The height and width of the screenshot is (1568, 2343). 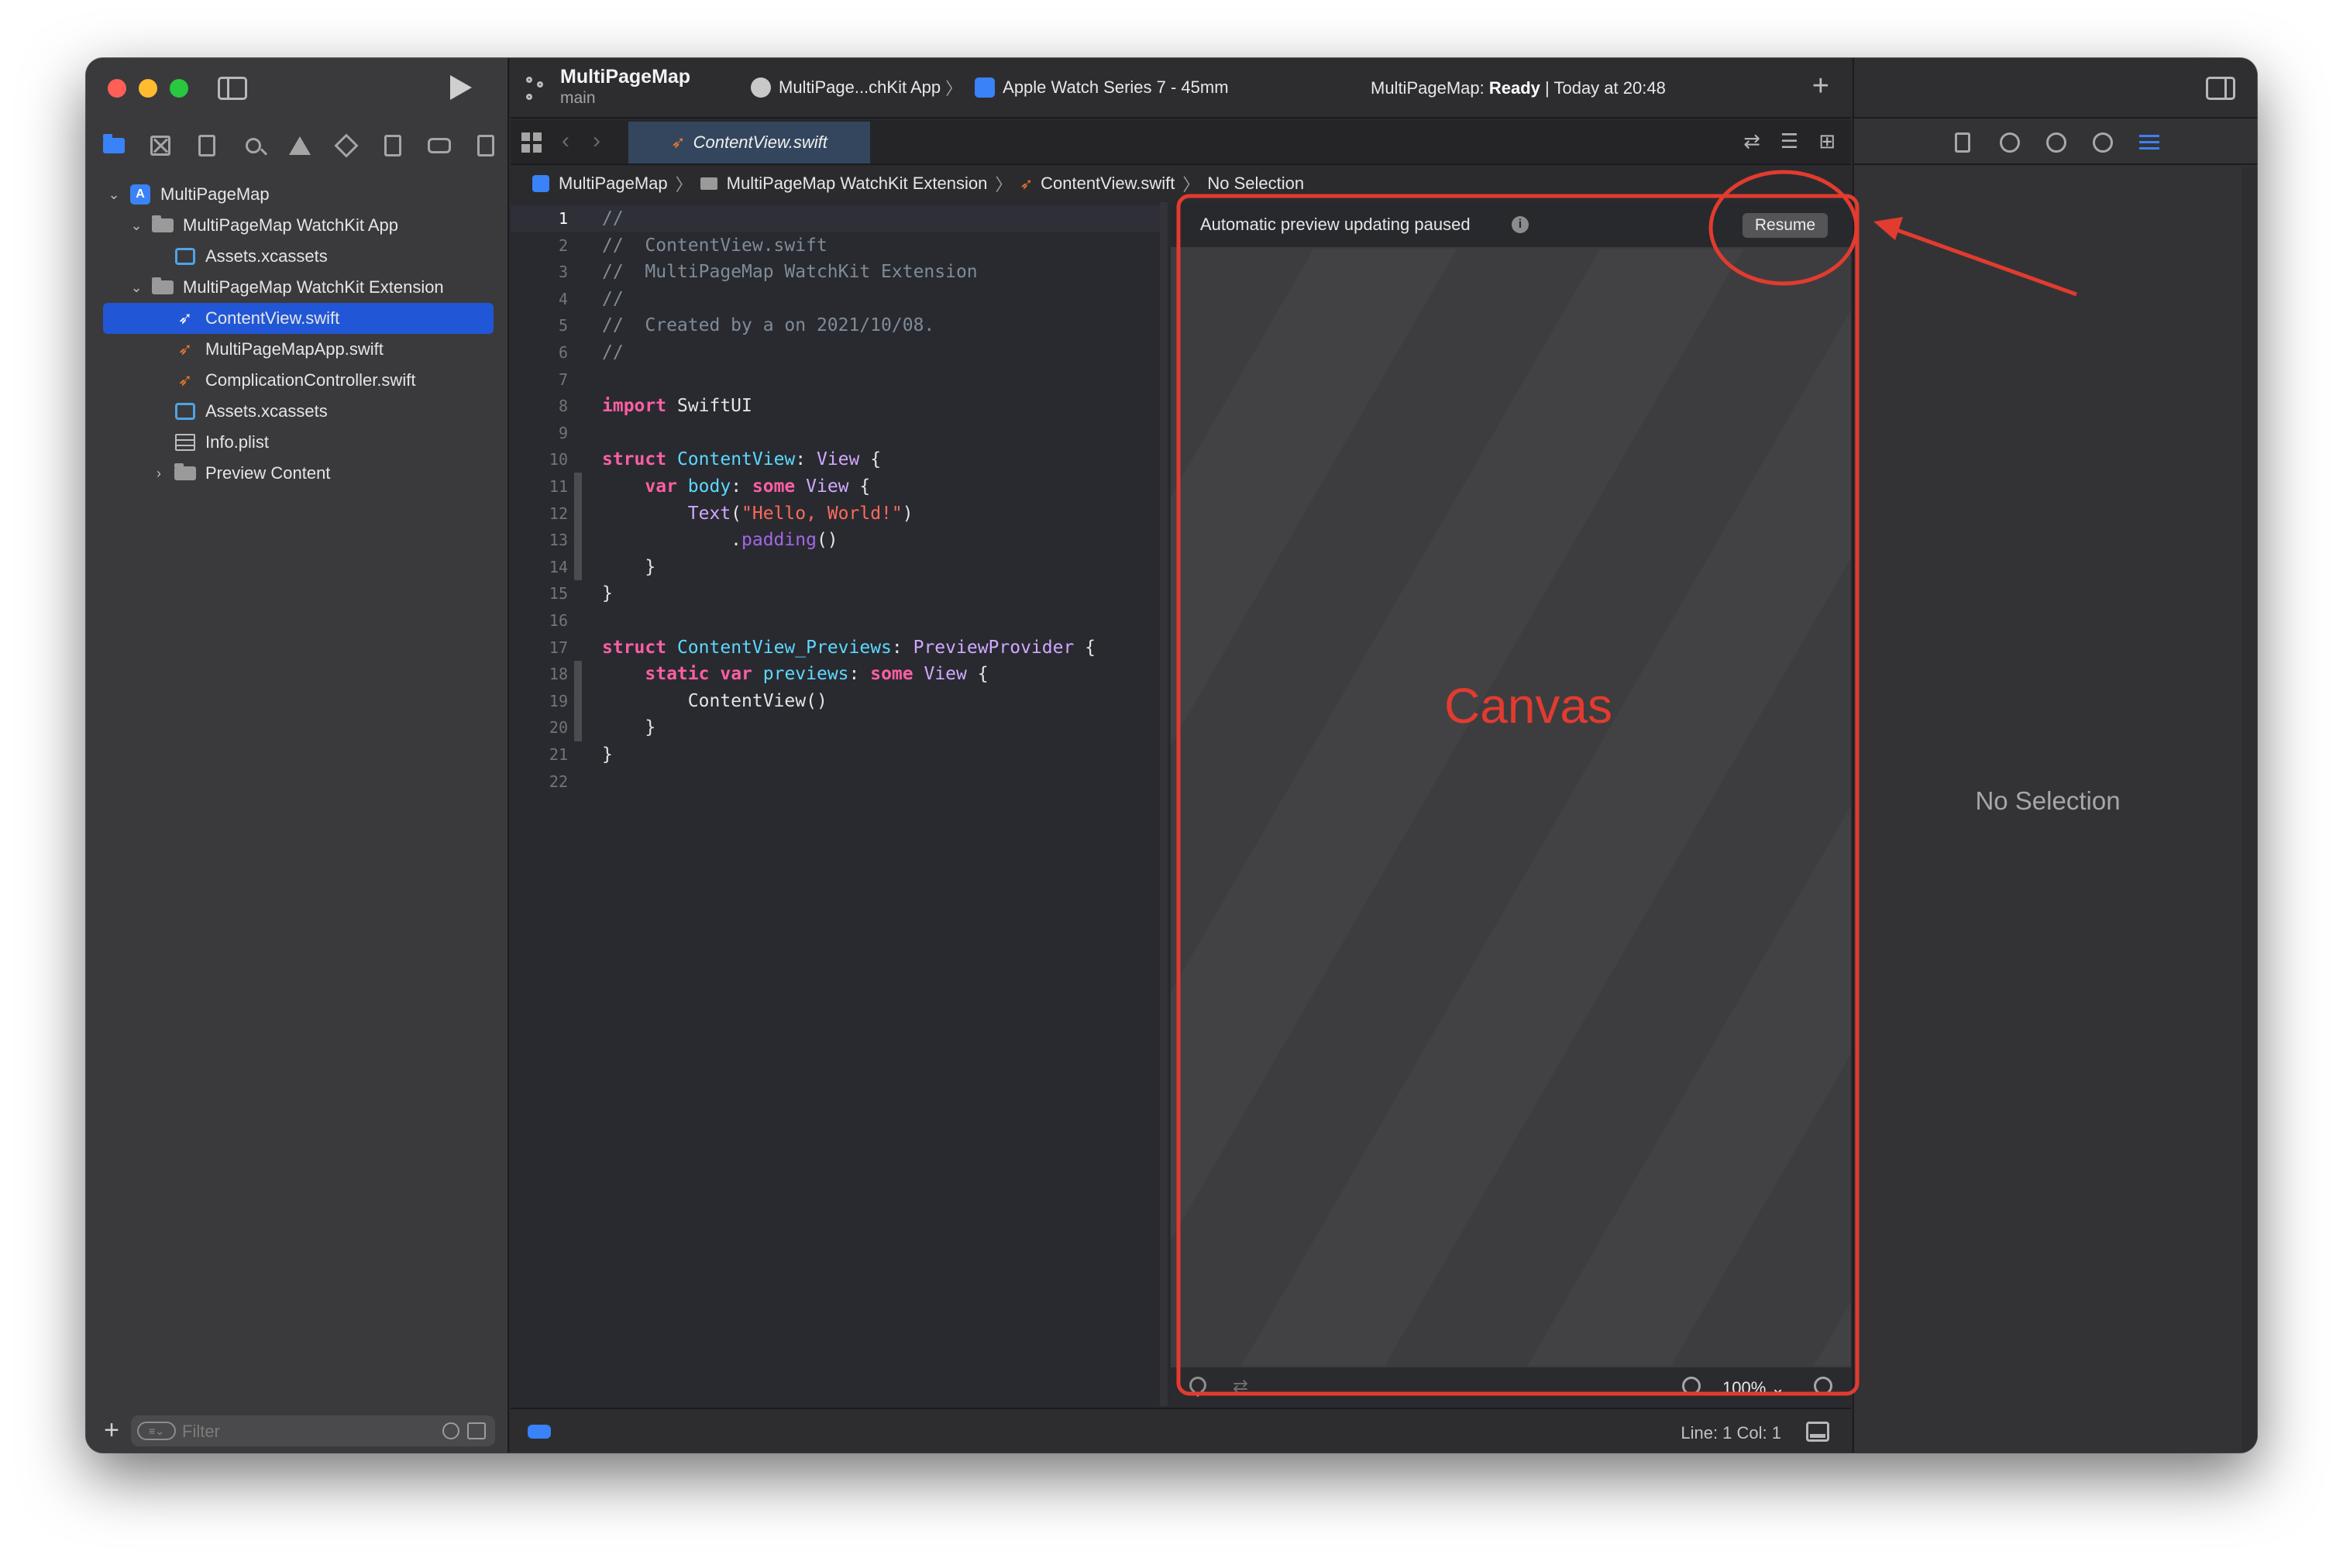 What do you see at coordinates (117, 88) in the screenshot?
I see `close-window-button` at bounding box center [117, 88].